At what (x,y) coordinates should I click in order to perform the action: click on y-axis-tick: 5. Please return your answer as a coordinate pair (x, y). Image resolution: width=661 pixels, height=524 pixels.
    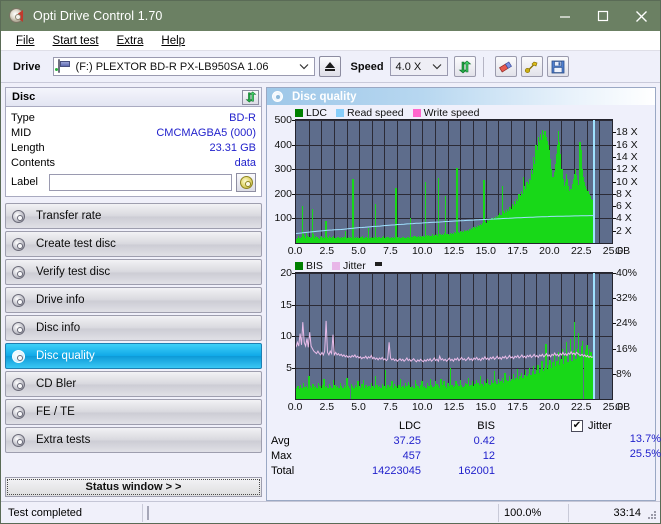
    Looking at the image, I should click on (290, 367).